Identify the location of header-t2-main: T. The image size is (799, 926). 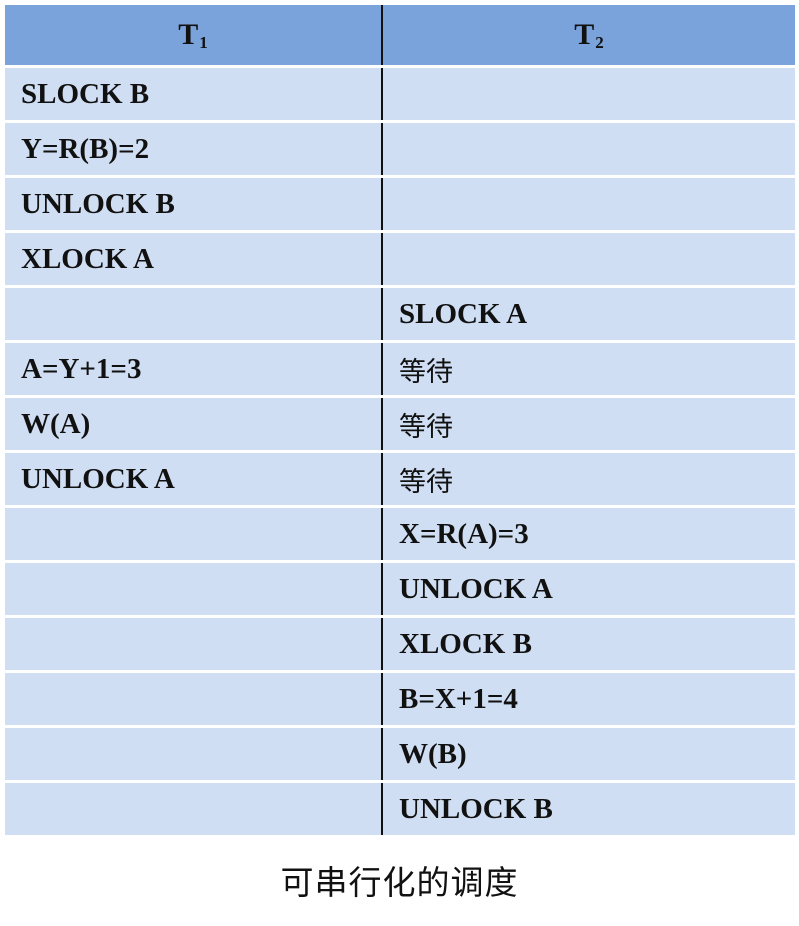
(584, 34).